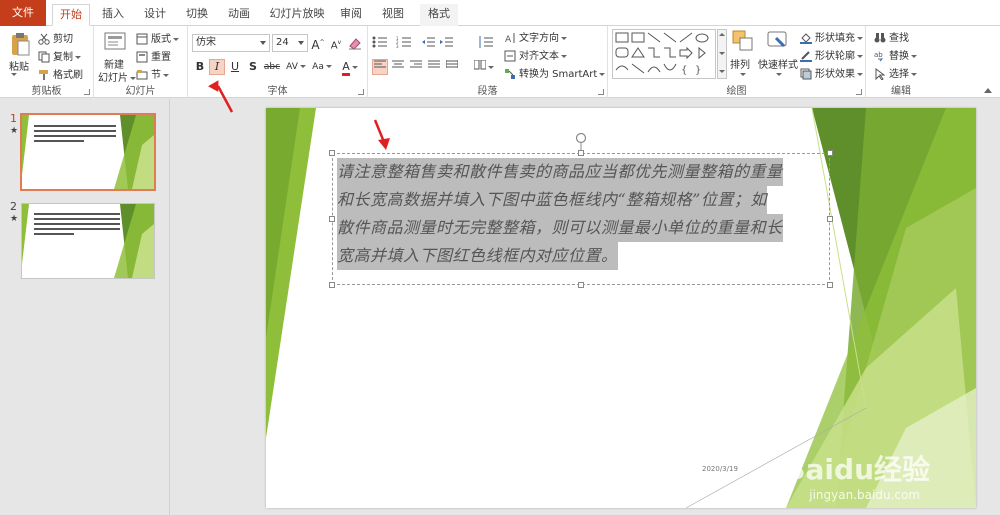 The width and height of the screenshot is (1000, 515). Describe the element at coordinates (332, 285) in the screenshot. I see `resize-handle-bottom-left` at that location.